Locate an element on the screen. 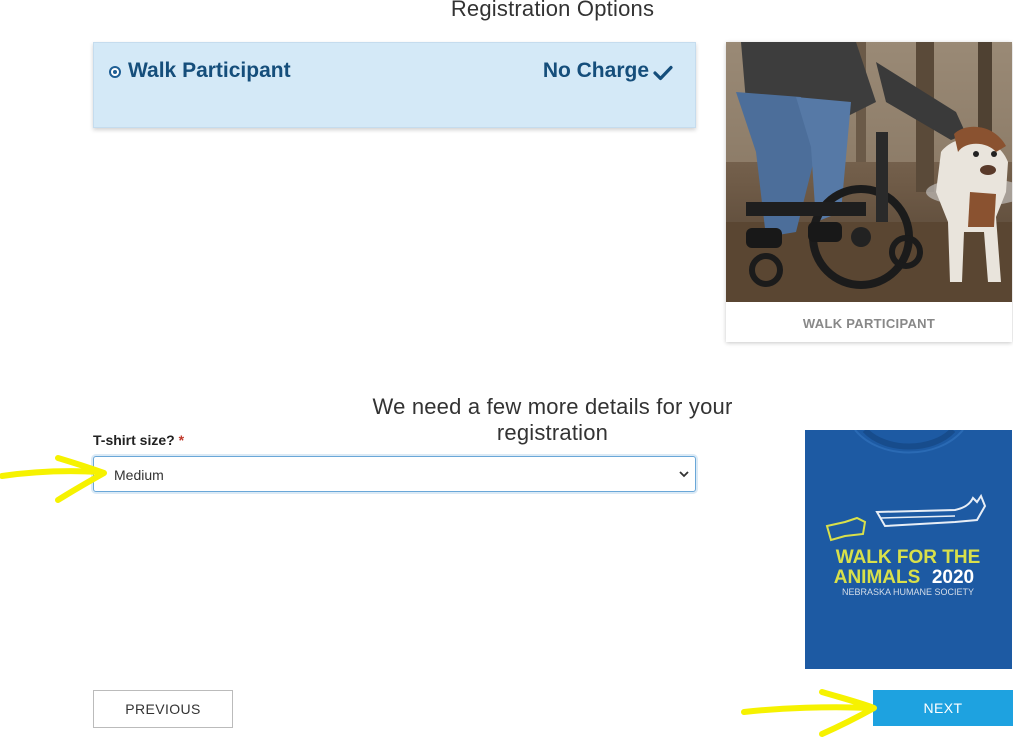 The width and height of the screenshot is (1013, 740). required-indicator: * is located at coordinates (181, 440).